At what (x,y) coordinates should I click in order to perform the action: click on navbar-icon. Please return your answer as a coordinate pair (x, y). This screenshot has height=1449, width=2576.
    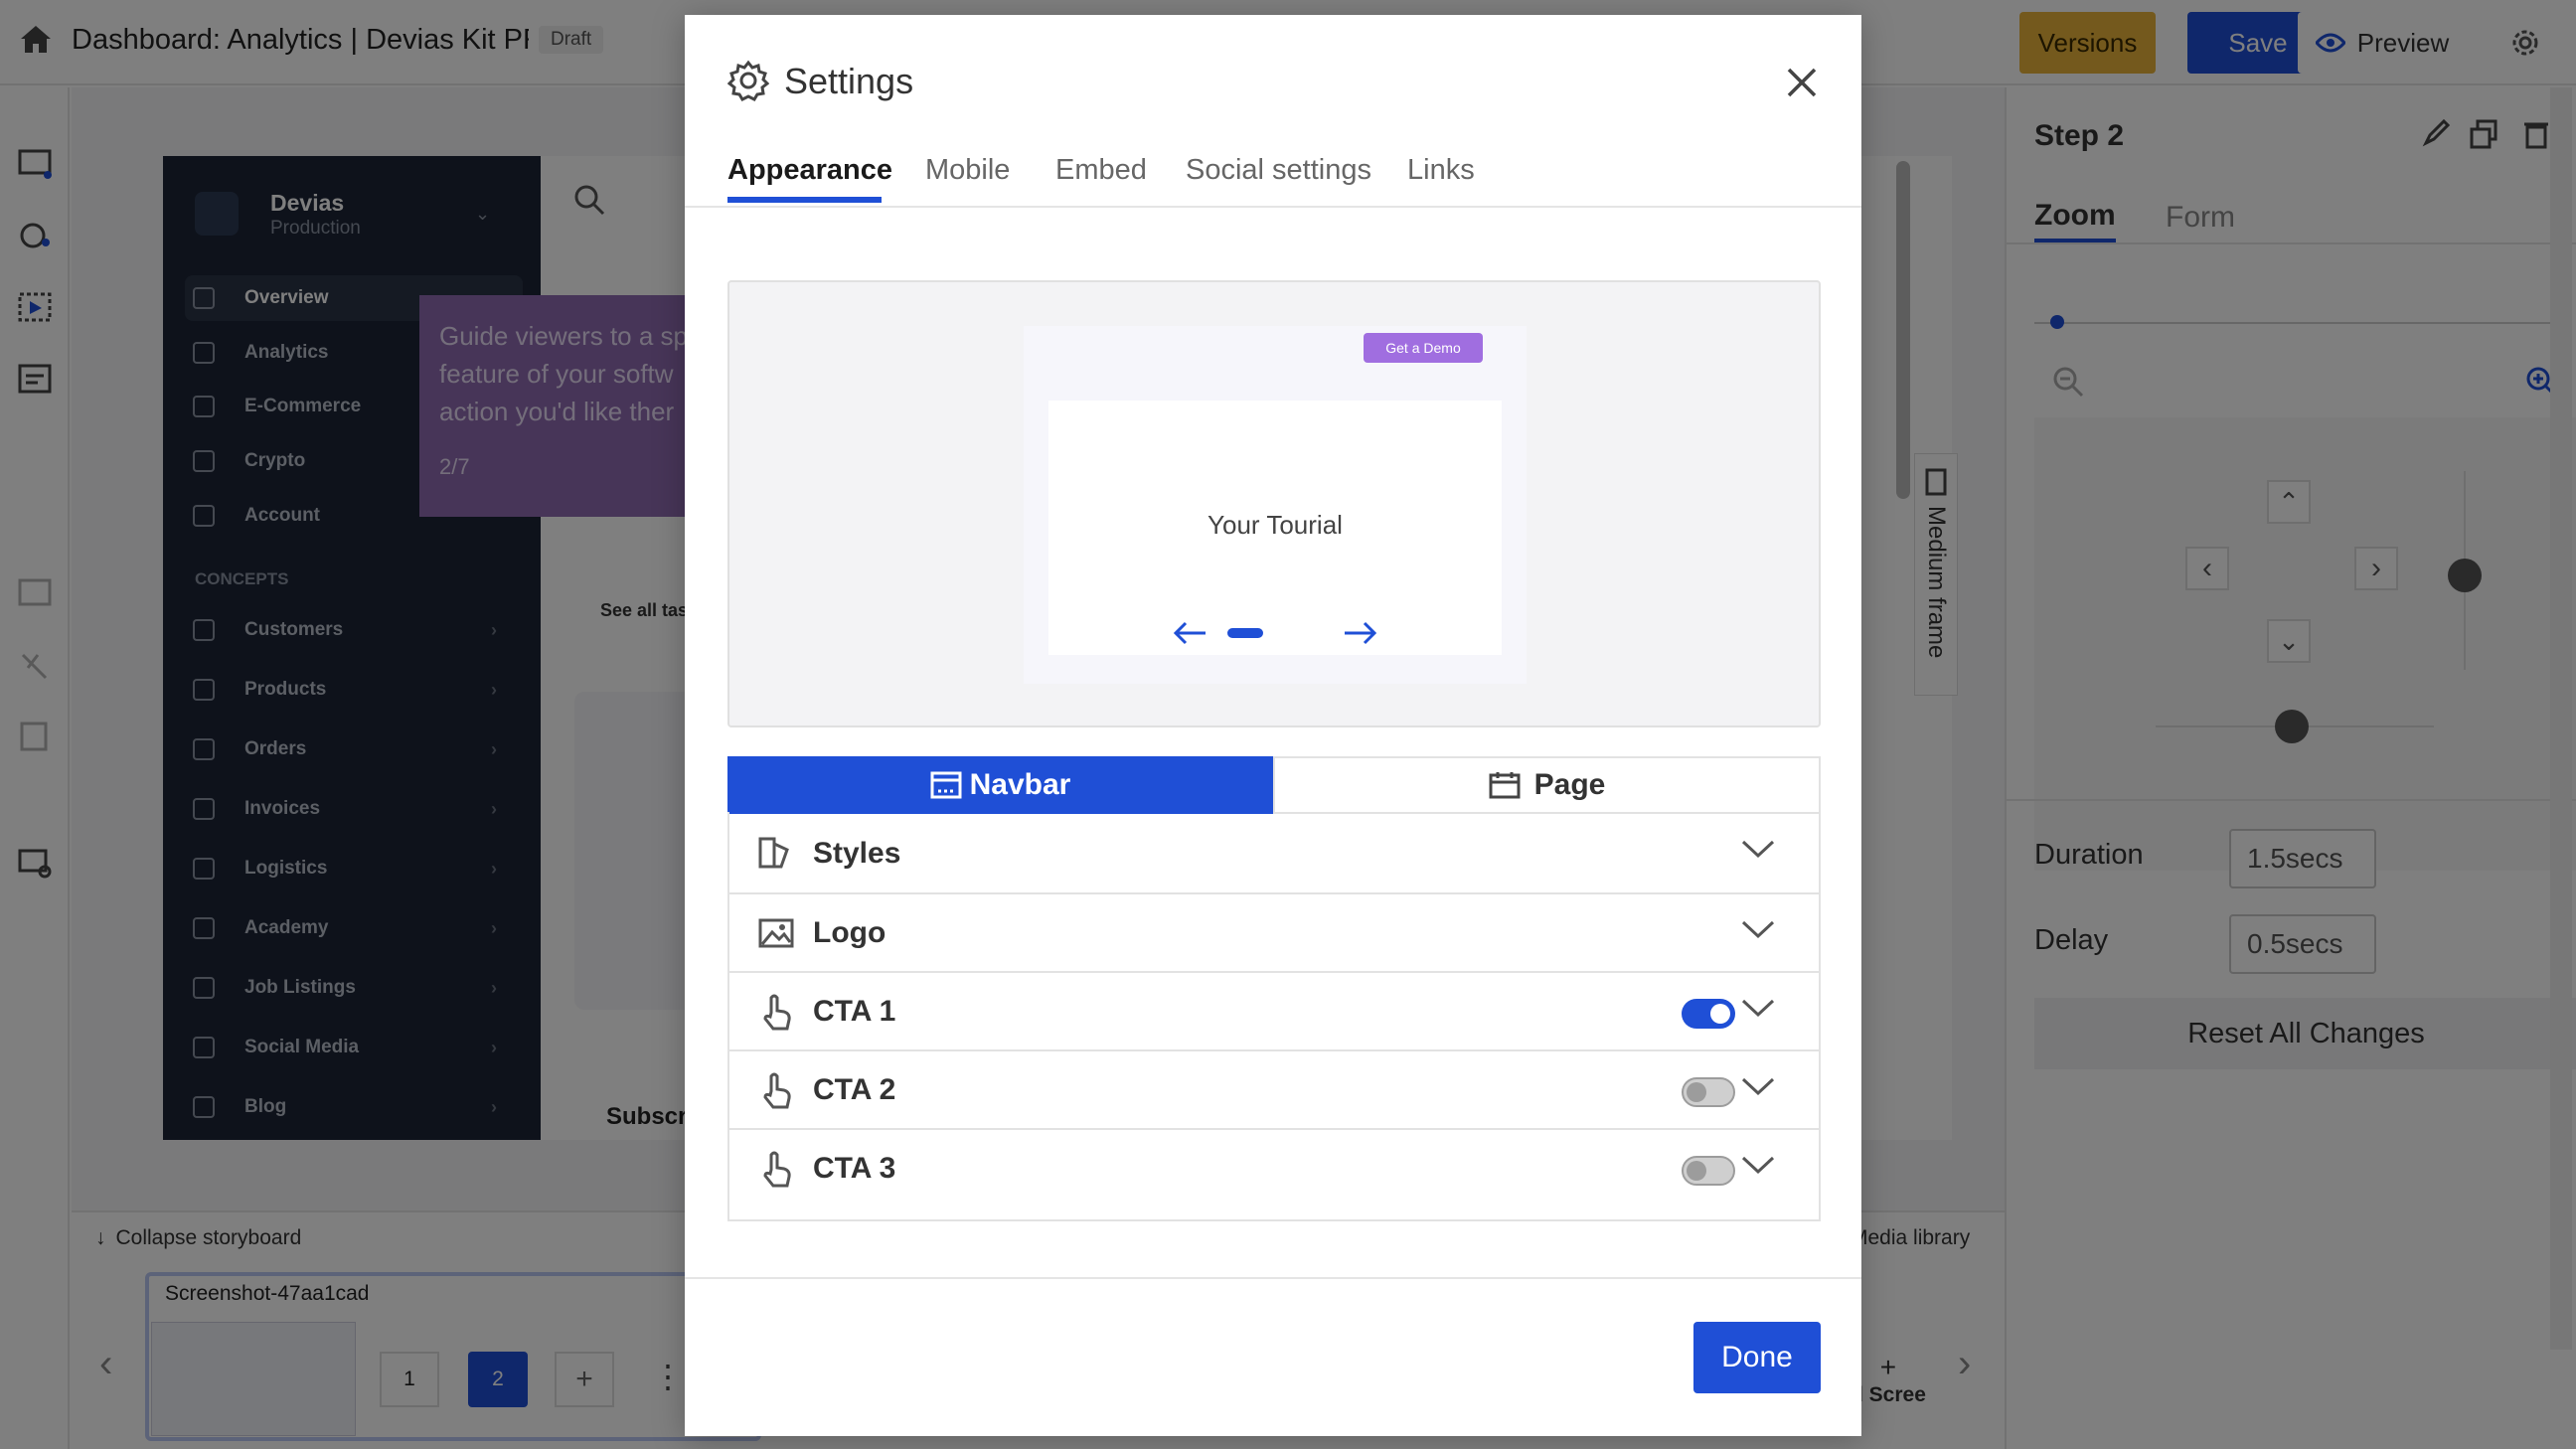
    Looking at the image, I should click on (946, 785).